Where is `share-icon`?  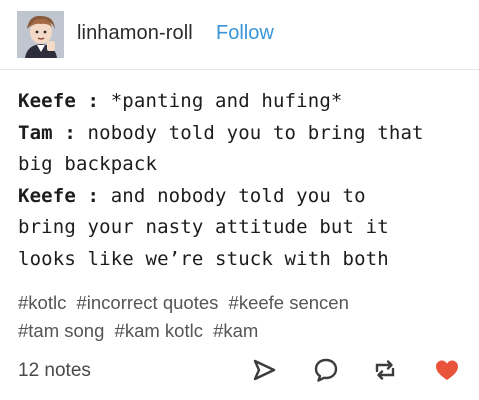 share-icon is located at coordinates (264, 370).